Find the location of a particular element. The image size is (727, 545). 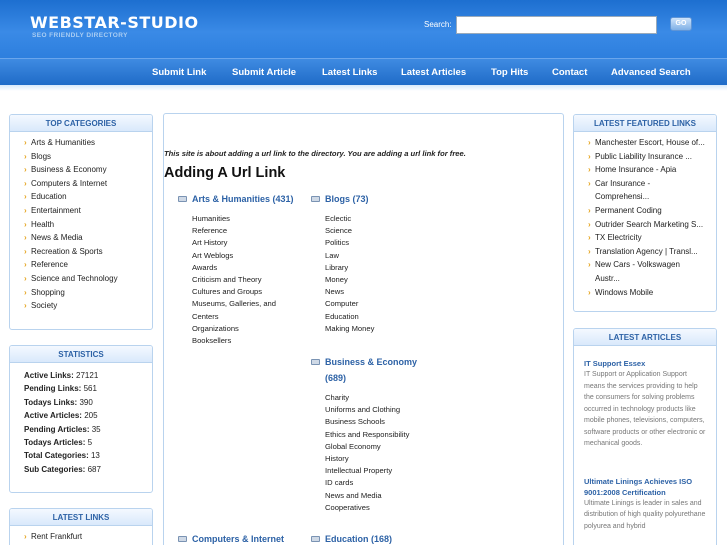

subcategory-link: Law is located at coordinates (383, 256).